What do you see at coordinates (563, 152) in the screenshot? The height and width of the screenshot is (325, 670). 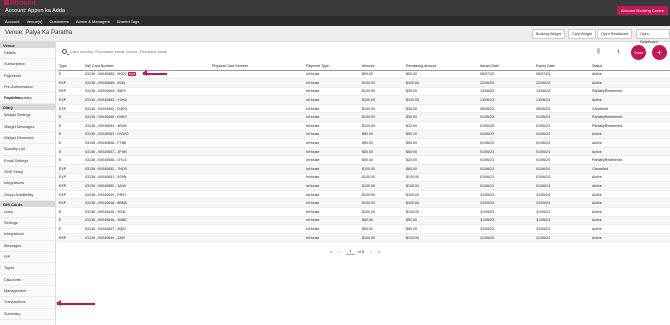 I see `cell-expiry-date: 01/06/24` at bounding box center [563, 152].